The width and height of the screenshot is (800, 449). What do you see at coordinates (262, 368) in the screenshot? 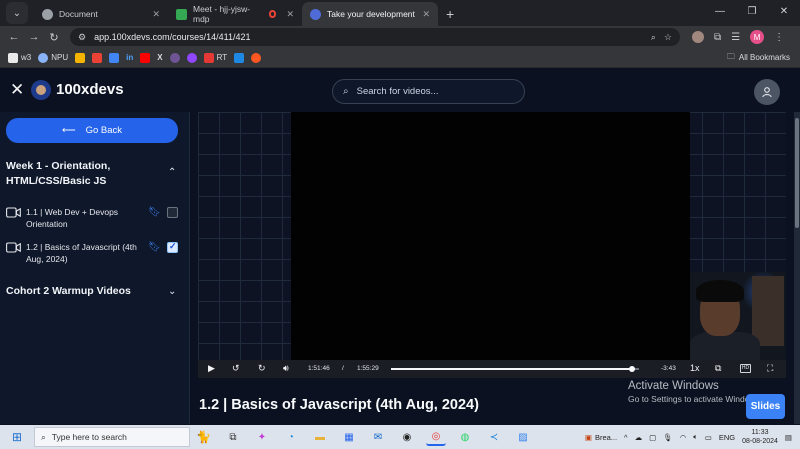
I see `forward-icon: ↻` at bounding box center [262, 368].